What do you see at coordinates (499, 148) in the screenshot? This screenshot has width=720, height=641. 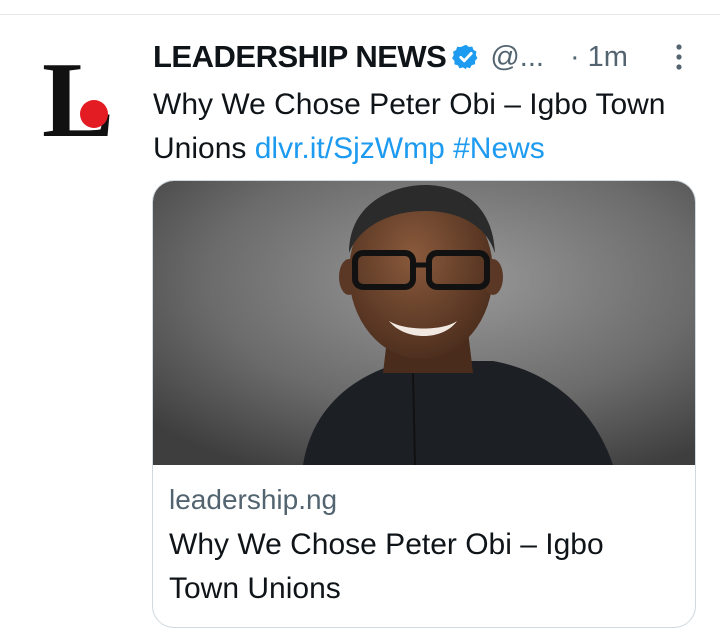 I see `tweet-hashtag: #News` at bounding box center [499, 148].